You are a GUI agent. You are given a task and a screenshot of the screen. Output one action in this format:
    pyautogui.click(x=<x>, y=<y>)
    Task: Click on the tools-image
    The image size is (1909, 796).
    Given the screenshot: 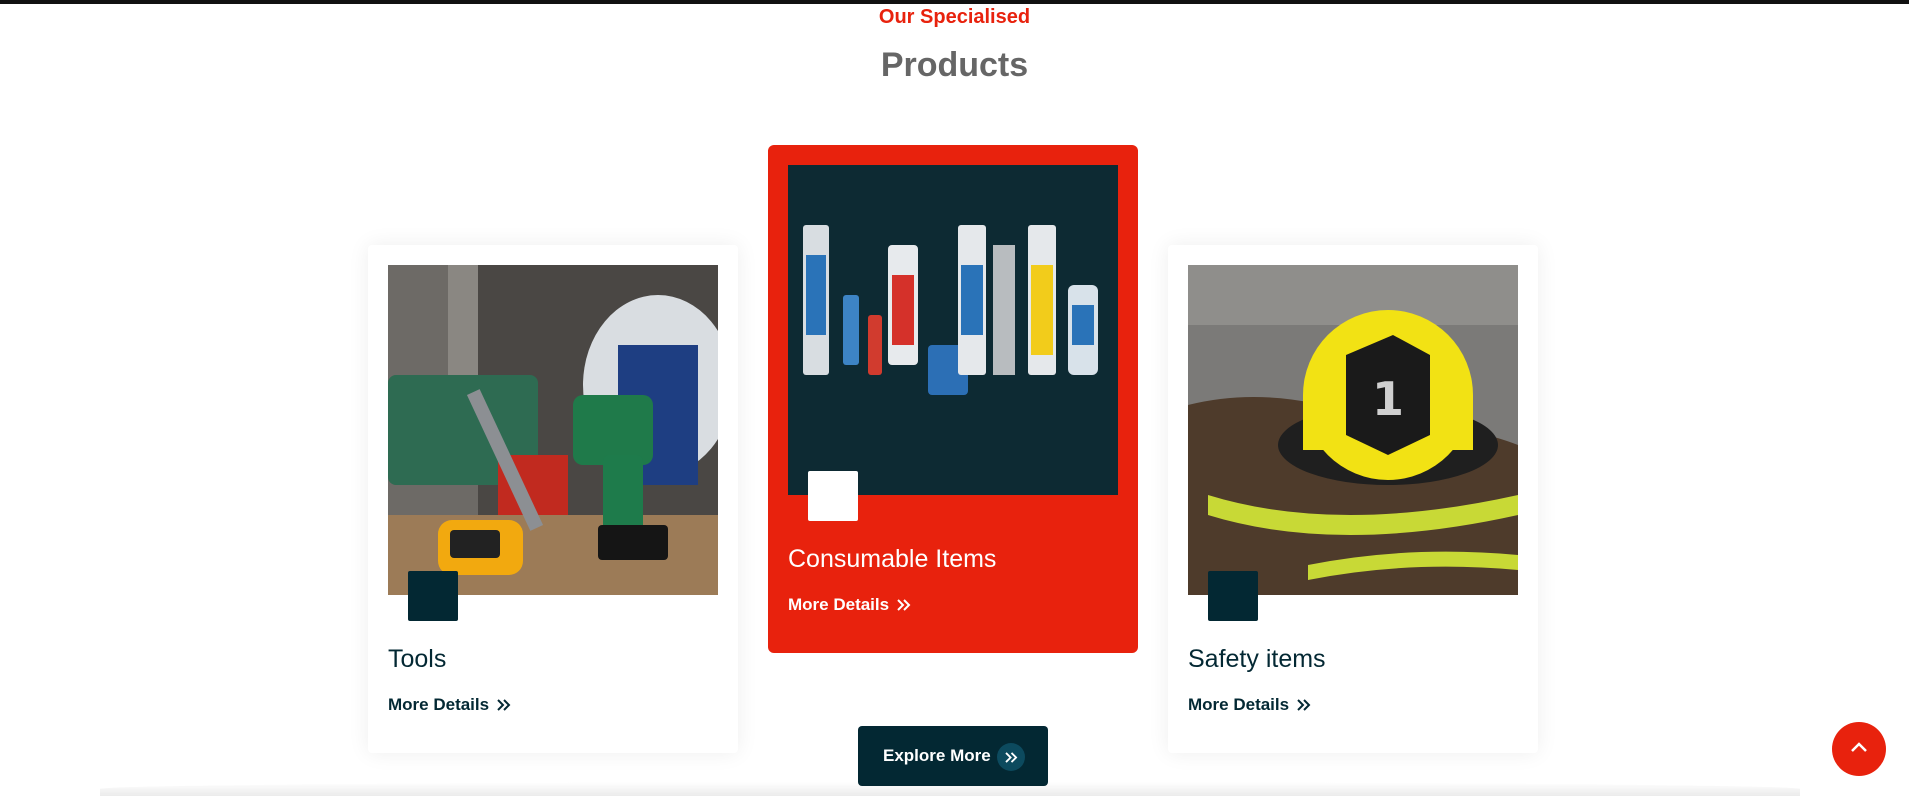 What is the action you would take?
    pyautogui.click(x=553, y=430)
    